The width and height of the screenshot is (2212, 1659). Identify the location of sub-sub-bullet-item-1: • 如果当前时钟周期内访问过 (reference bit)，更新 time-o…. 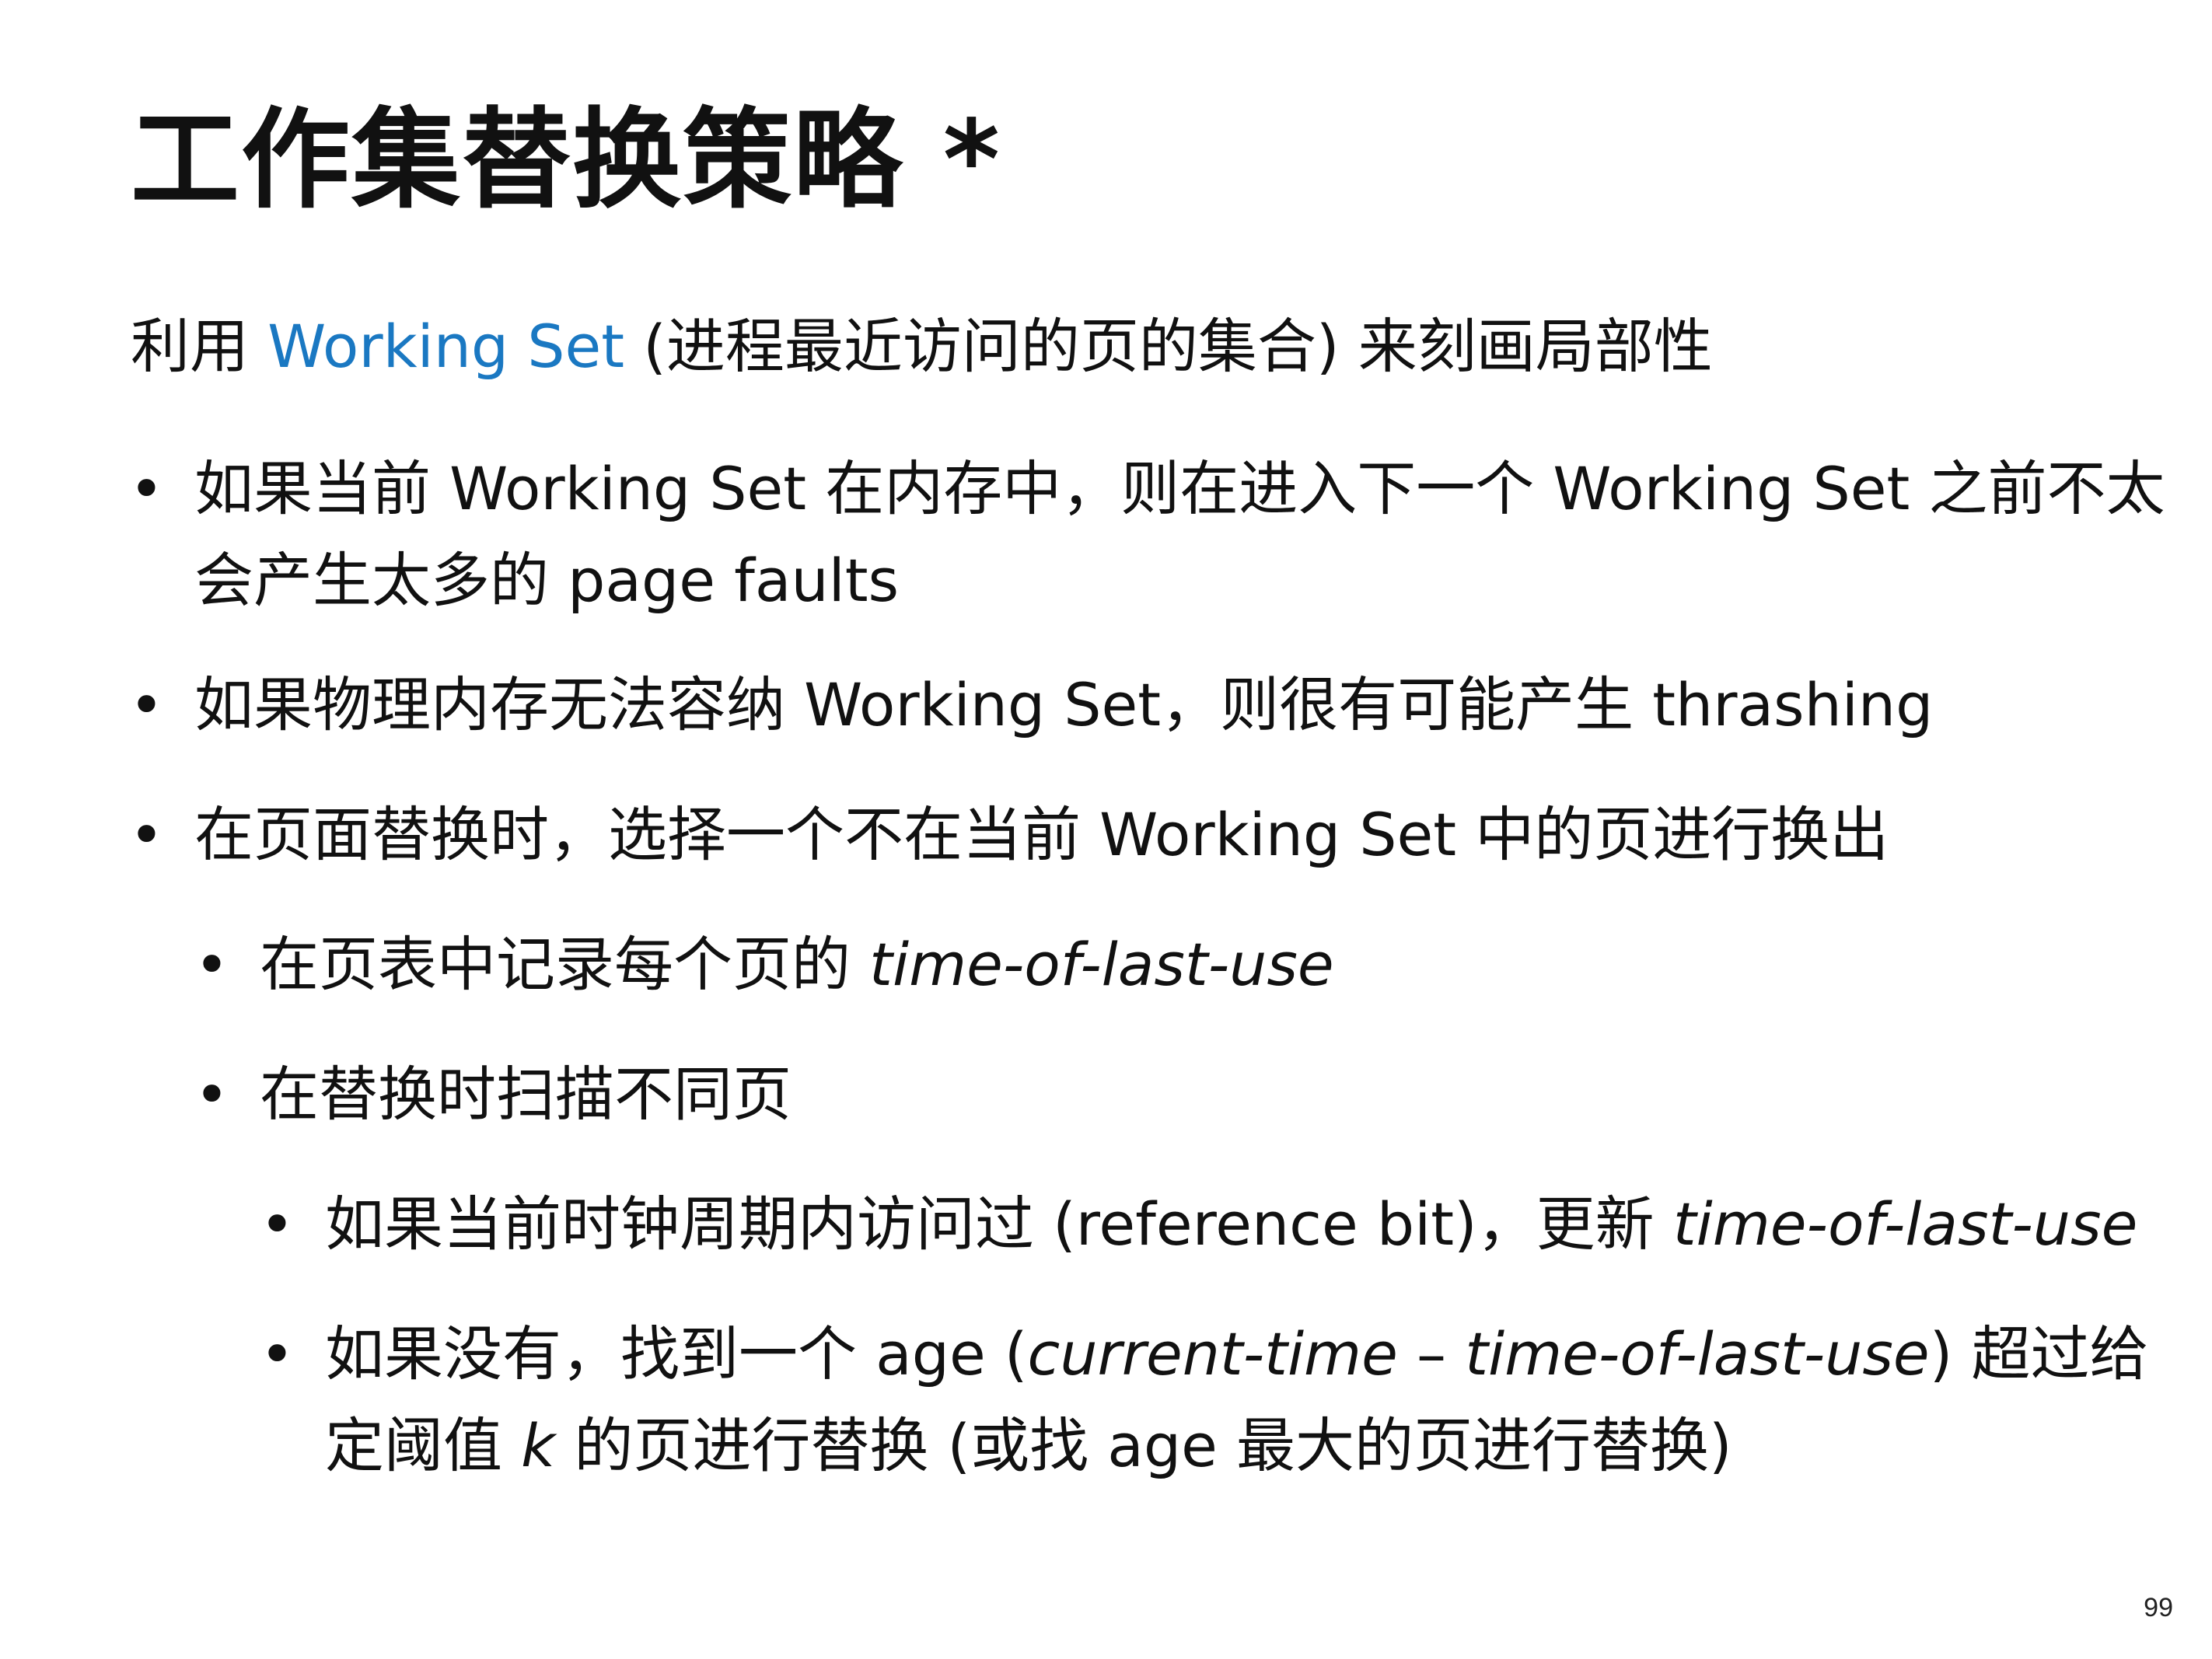
(1217, 1224).